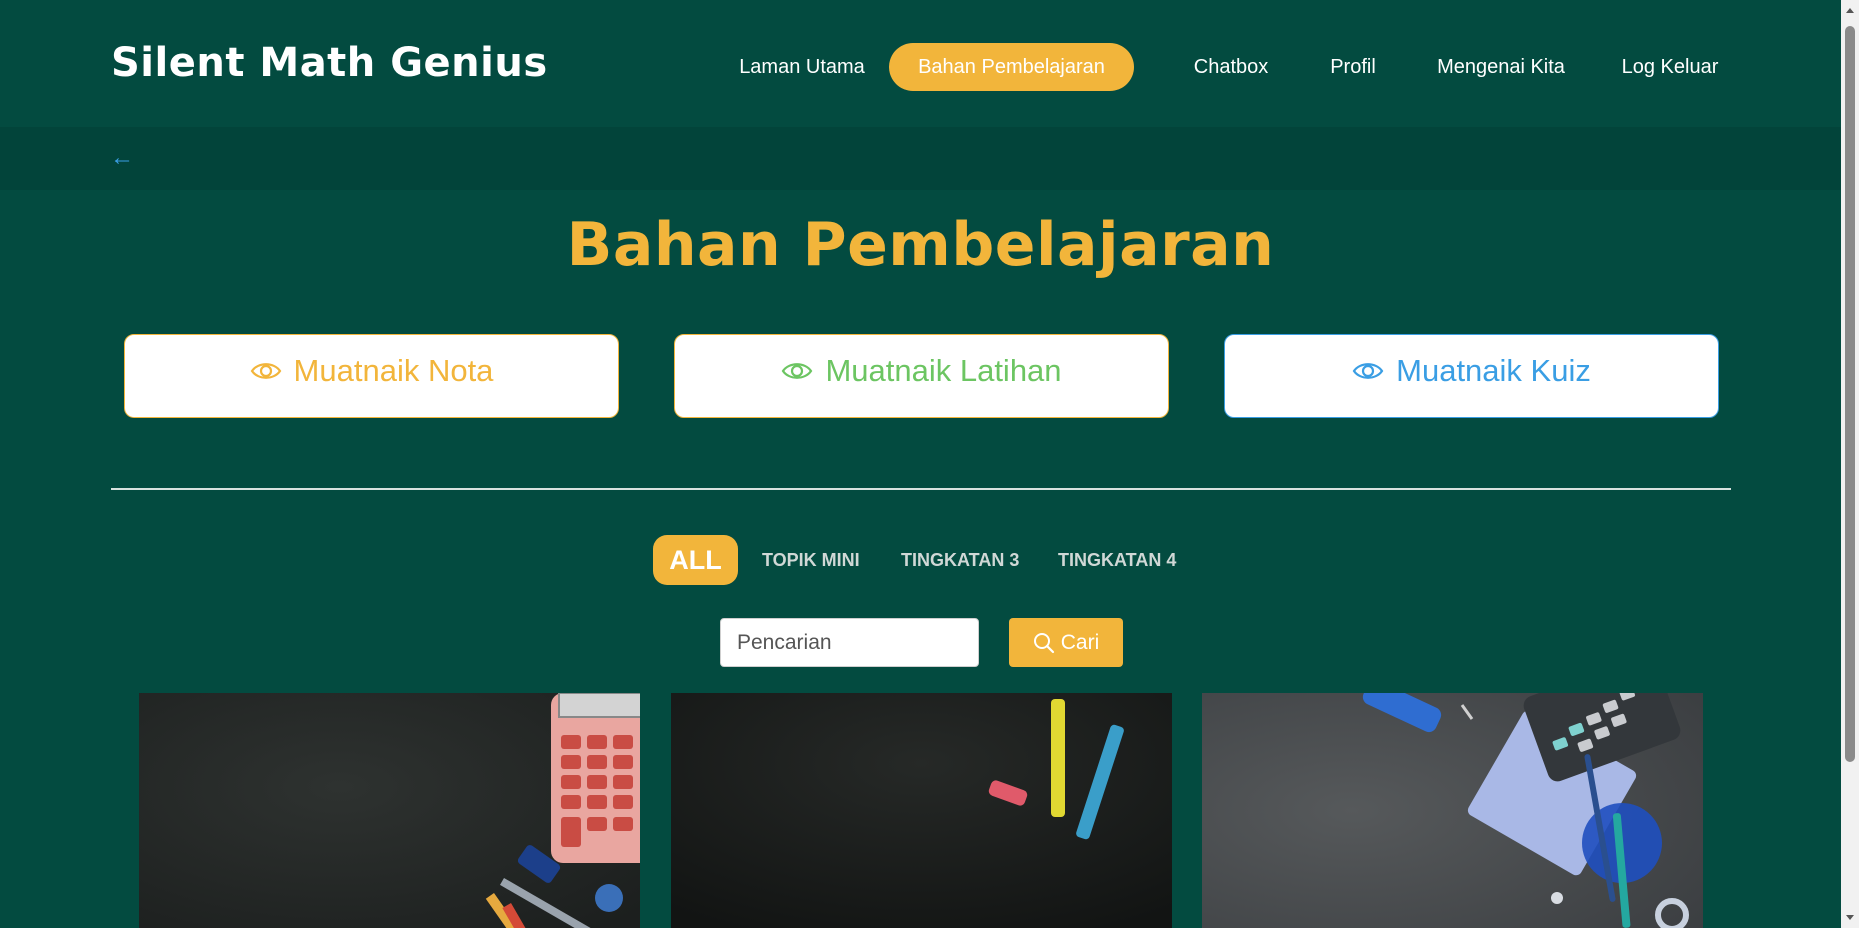 The height and width of the screenshot is (928, 1859). I want to click on scroll-down-icon, so click(1850, 917).